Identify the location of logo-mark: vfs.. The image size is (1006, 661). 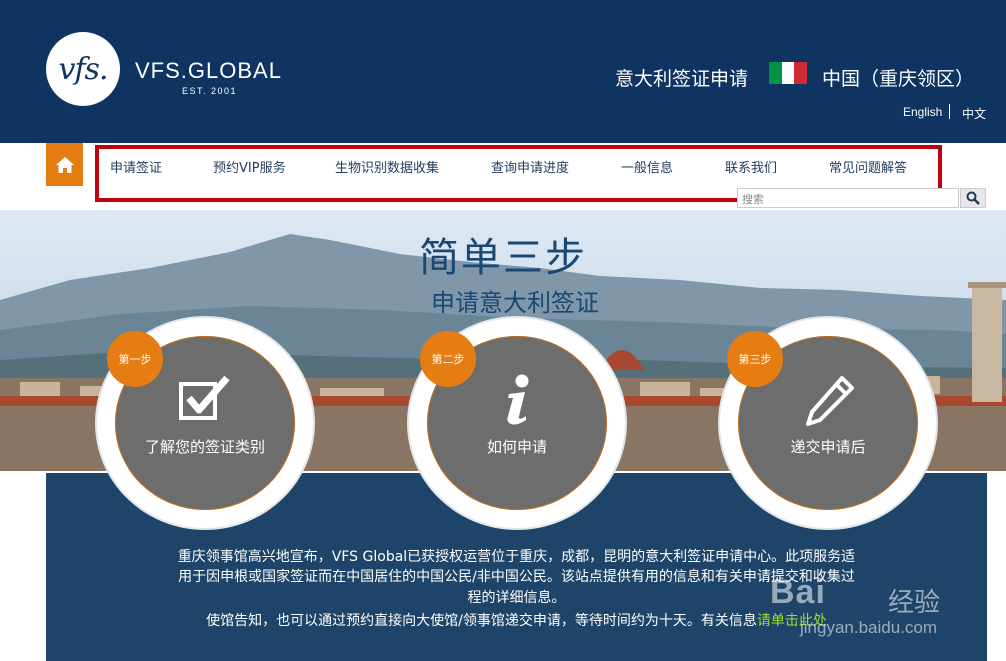
(83, 69).